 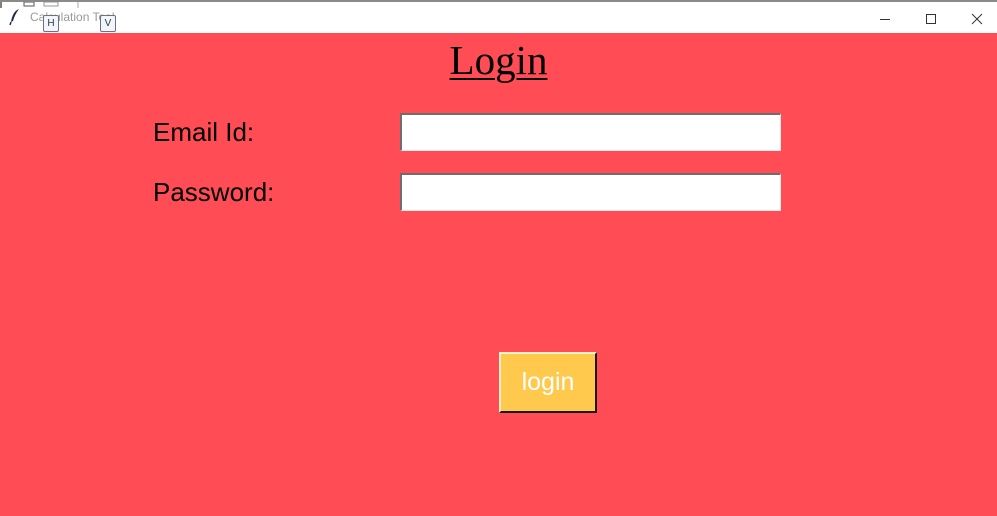 I want to click on close-button, so click(x=975, y=18).